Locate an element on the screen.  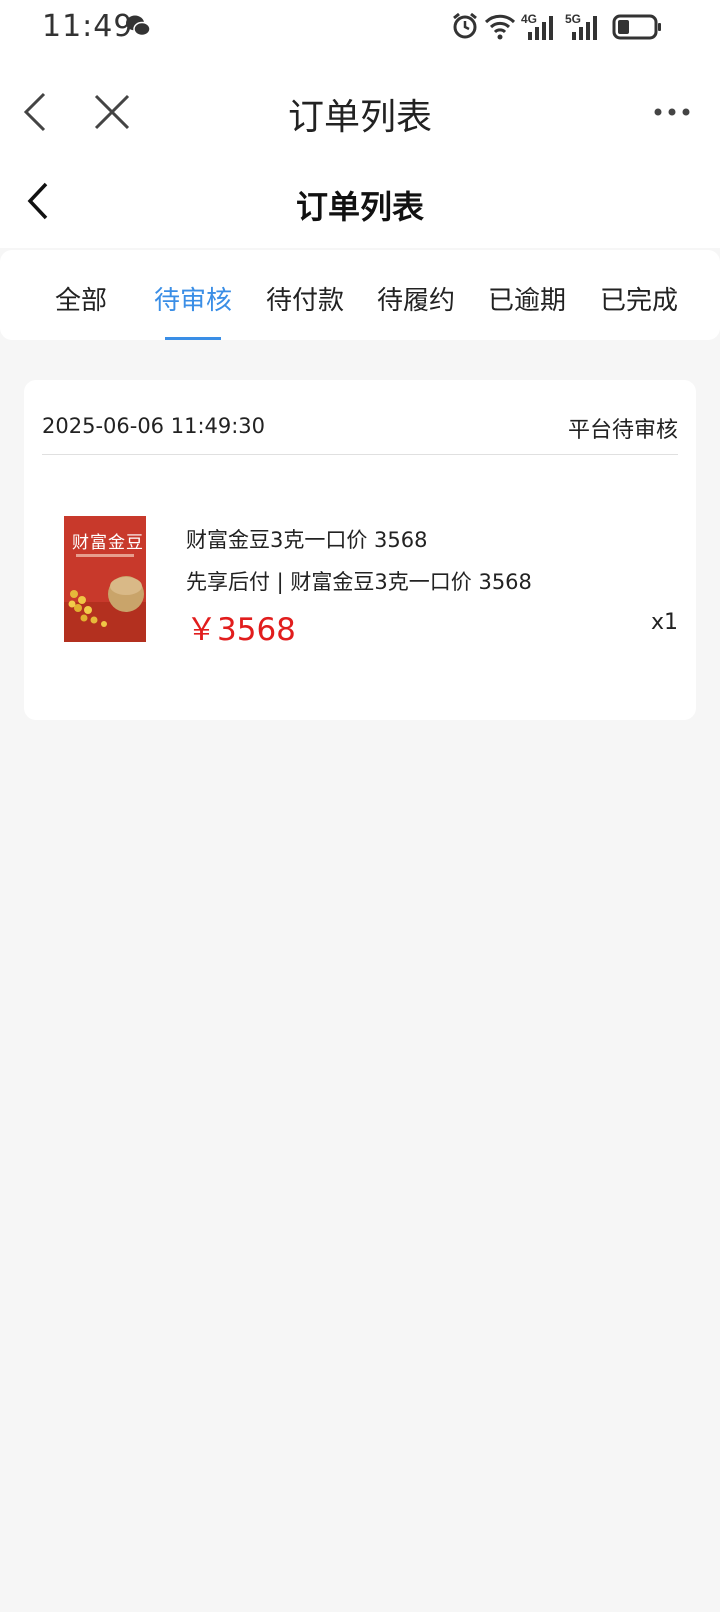
tab-all: 全部 is located at coordinates (81, 298).